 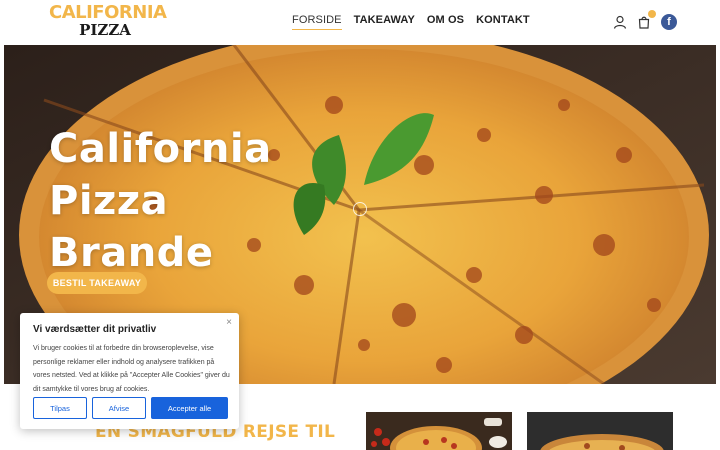 I want to click on nav-item-om-os: OM OS, so click(x=445, y=22).